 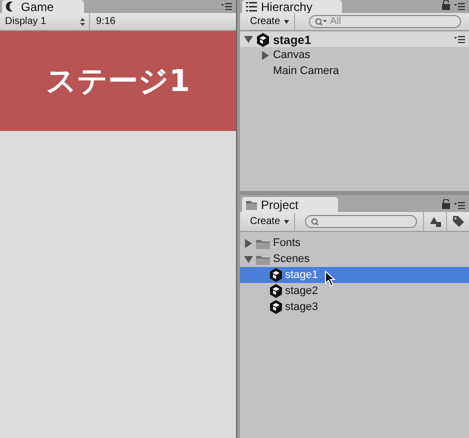 I want to click on search-field, so click(x=361, y=221).